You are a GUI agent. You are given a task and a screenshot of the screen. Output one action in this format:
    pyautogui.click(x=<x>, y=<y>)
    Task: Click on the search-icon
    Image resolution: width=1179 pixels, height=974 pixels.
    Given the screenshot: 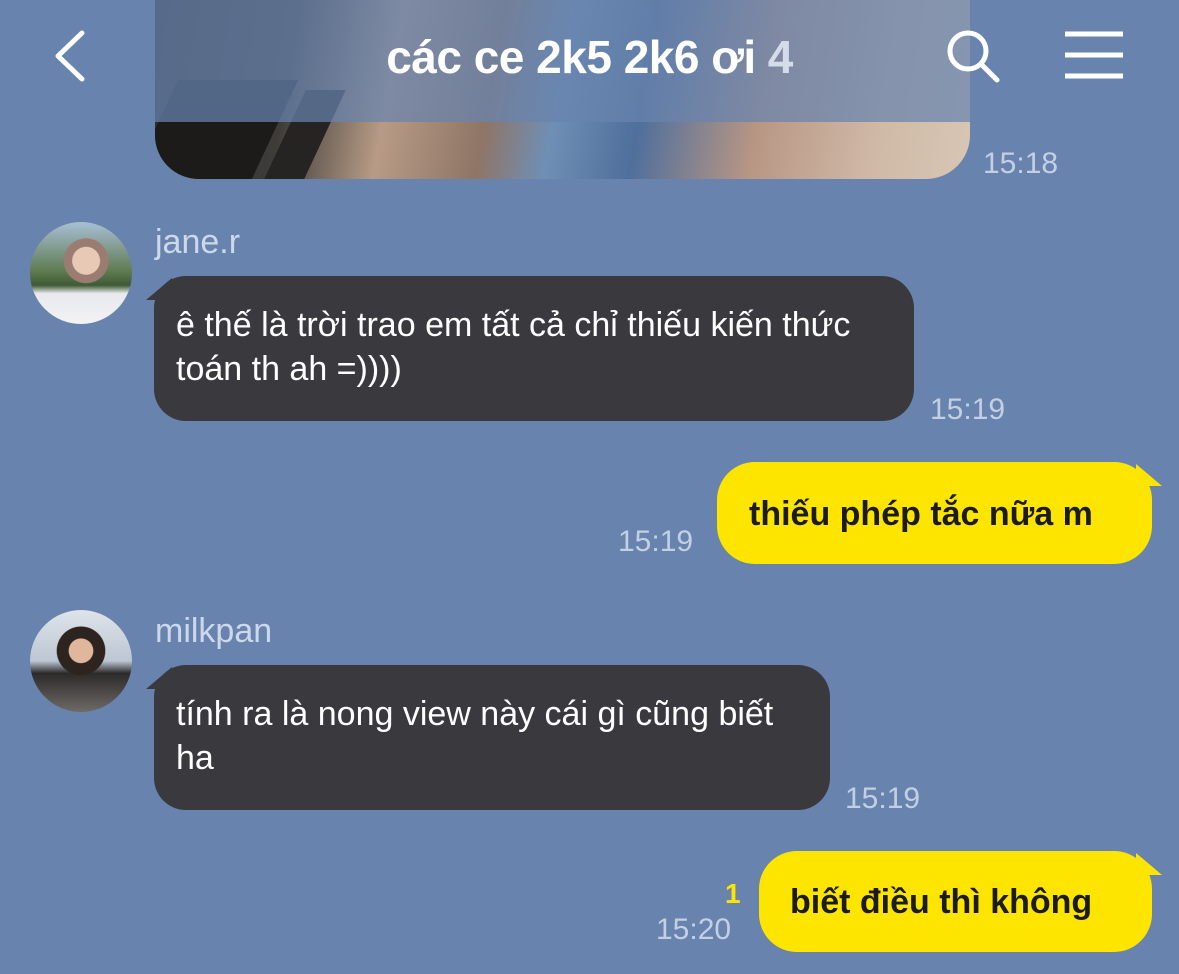 What is the action you would take?
    pyautogui.click(x=973, y=56)
    